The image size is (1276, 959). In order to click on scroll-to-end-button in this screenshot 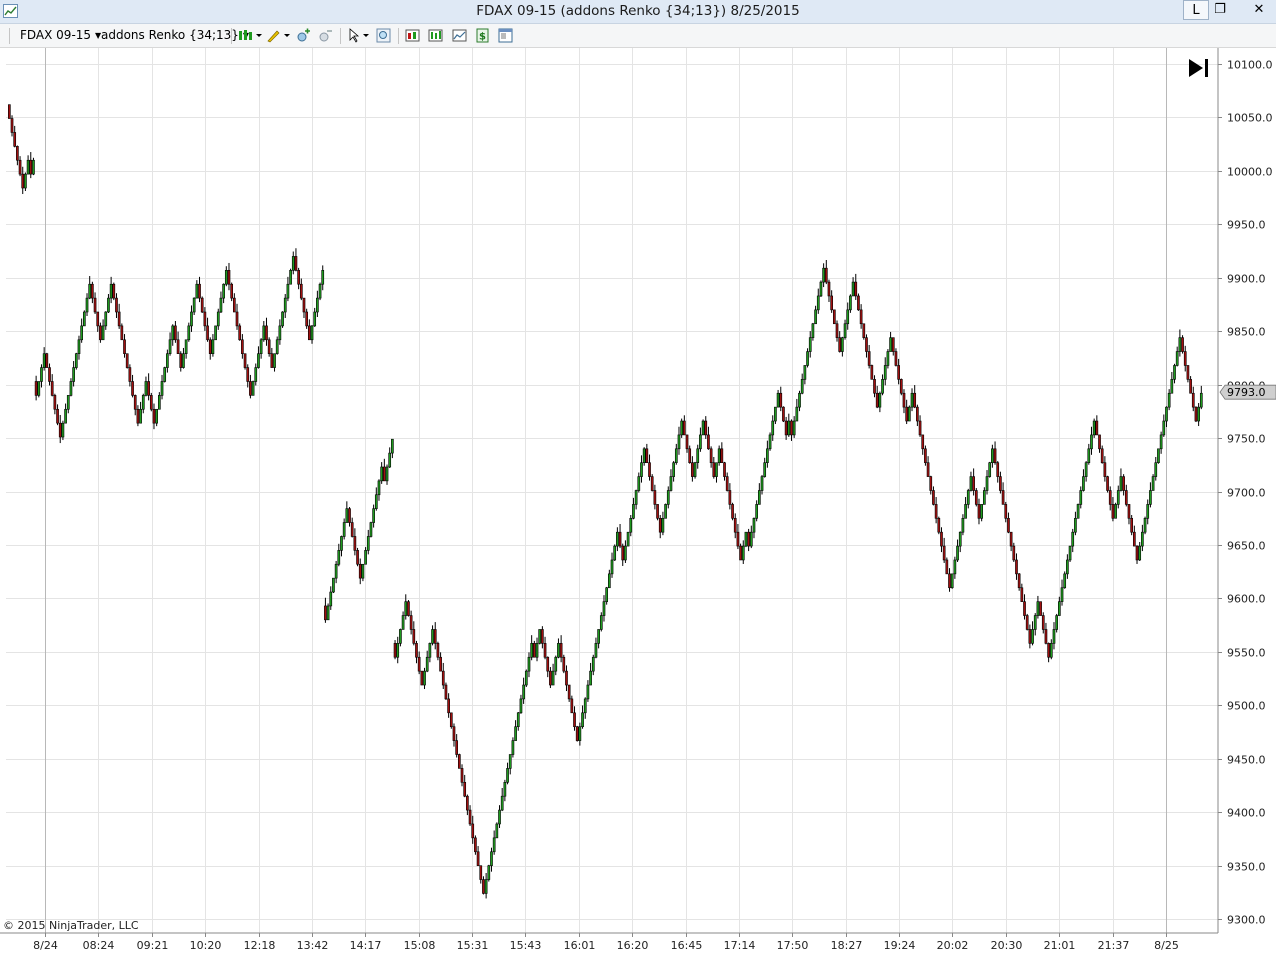, I will do `click(1198, 68)`.